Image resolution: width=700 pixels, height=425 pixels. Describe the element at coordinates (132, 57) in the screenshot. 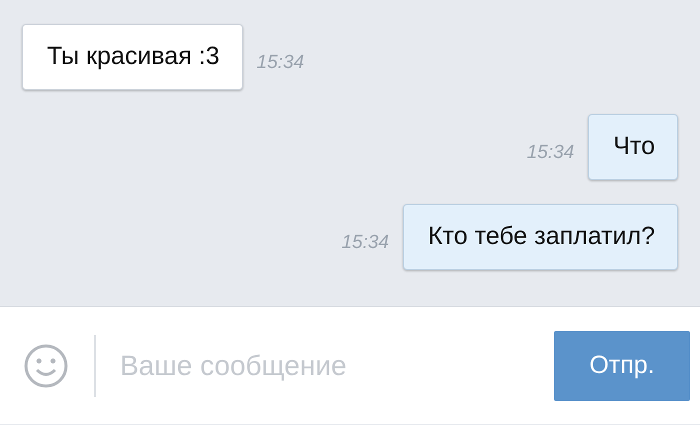

I see `message-bubble: Ты красивая :3` at that location.